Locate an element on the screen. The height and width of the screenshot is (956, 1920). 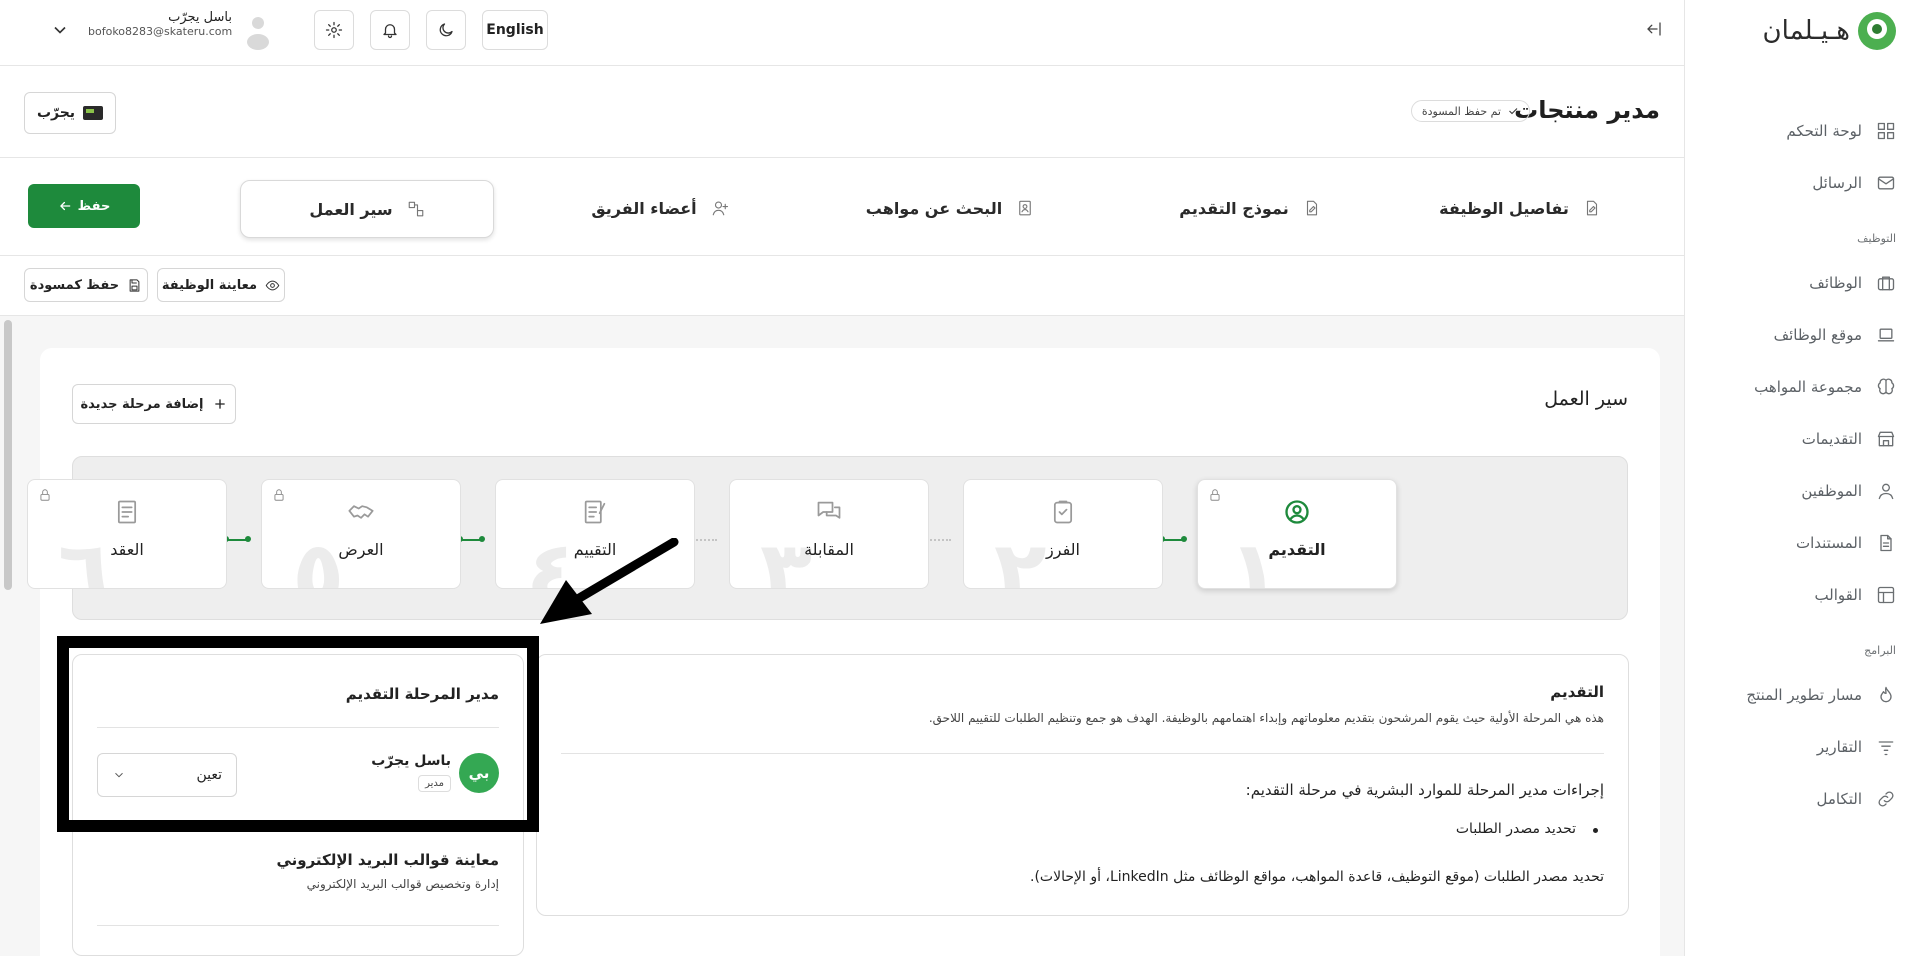
sidebar-item-label: التكامل is located at coordinates (1839, 799).